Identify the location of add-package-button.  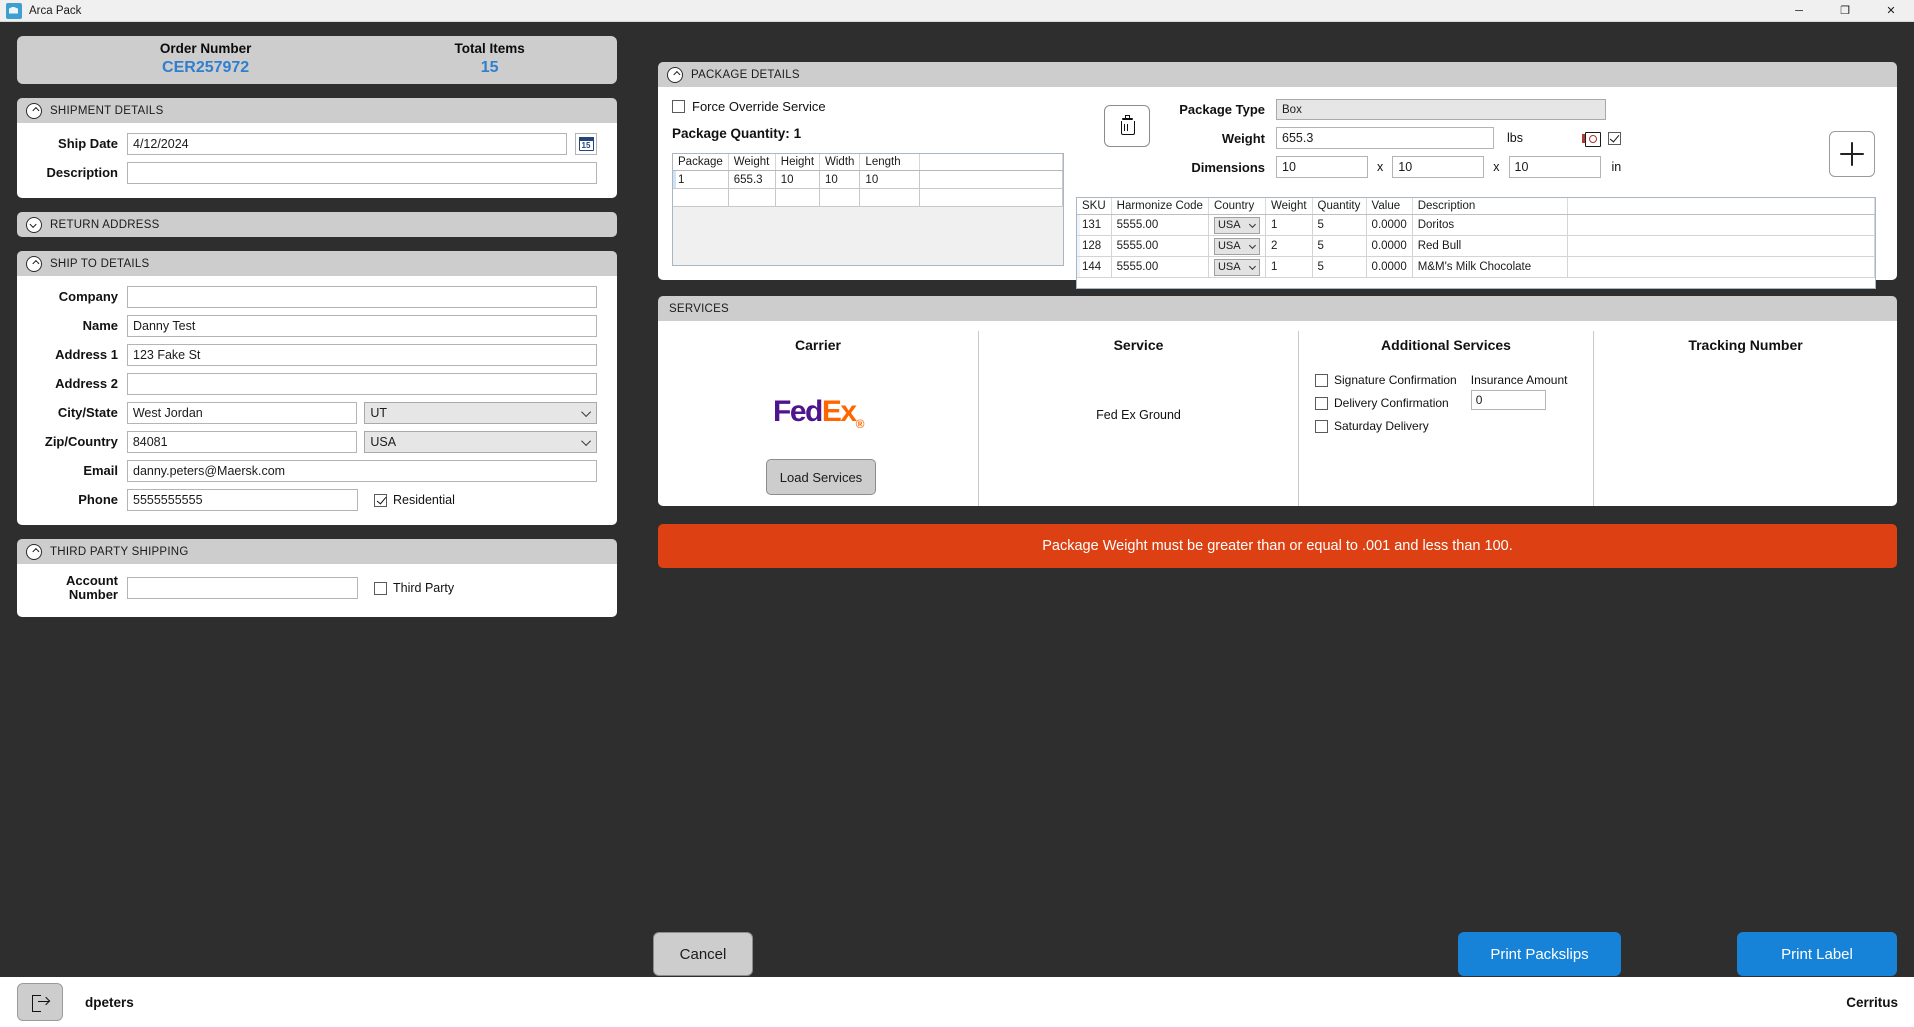
(1852, 154).